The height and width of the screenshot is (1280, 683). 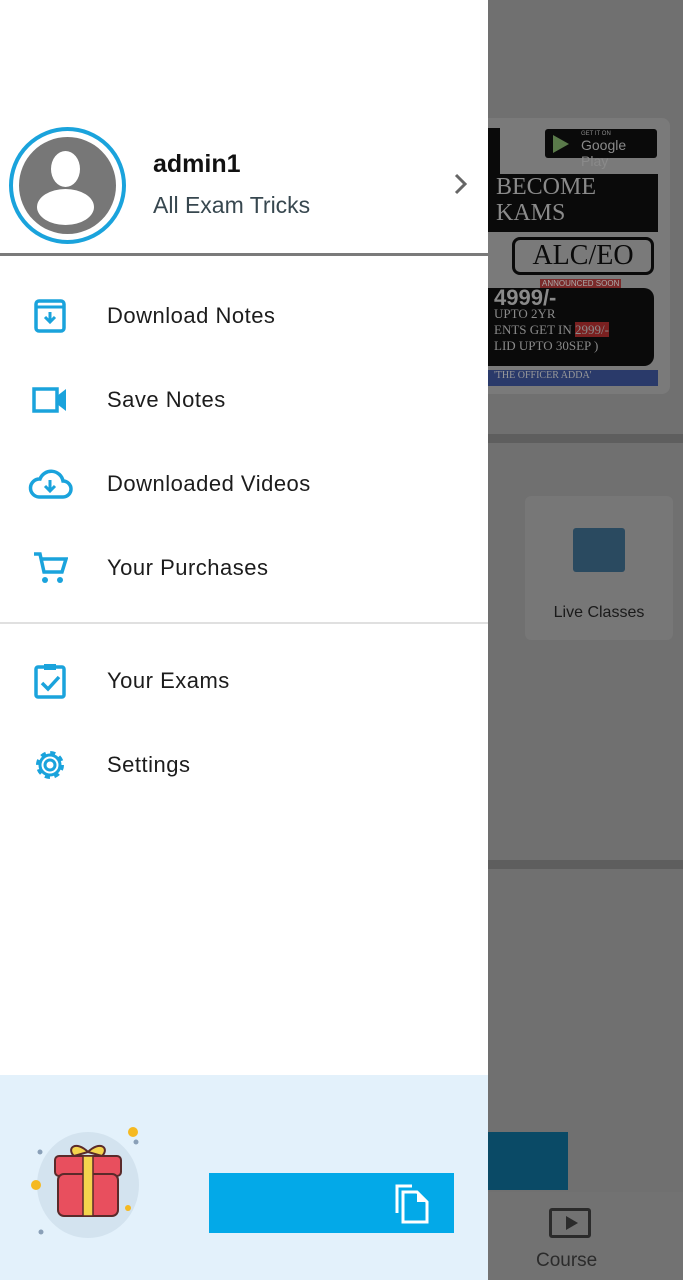 What do you see at coordinates (244, 681) in the screenshot?
I see `menu-item-your-exams: Your Exams` at bounding box center [244, 681].